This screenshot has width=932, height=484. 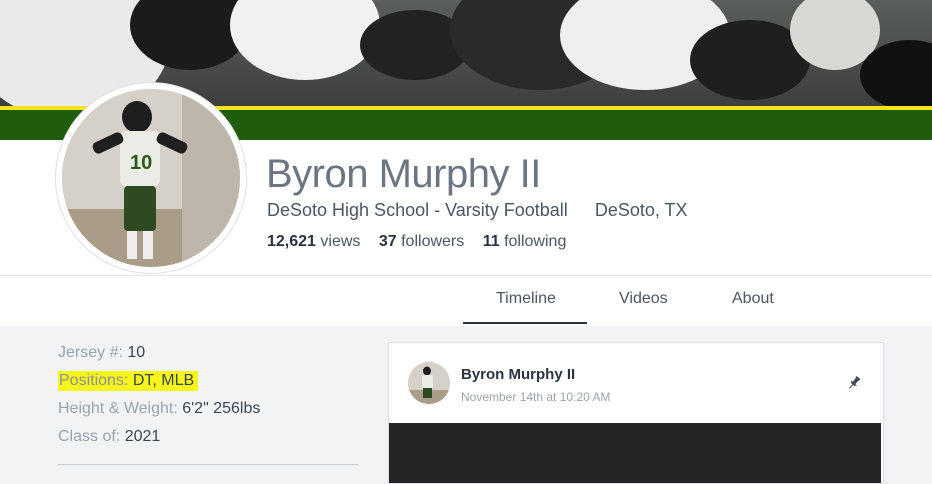 What do you see at coordinates (314, 241) in the screenshot?
I see `stat-views: 12,621 views` at bounding box center [314, 241].